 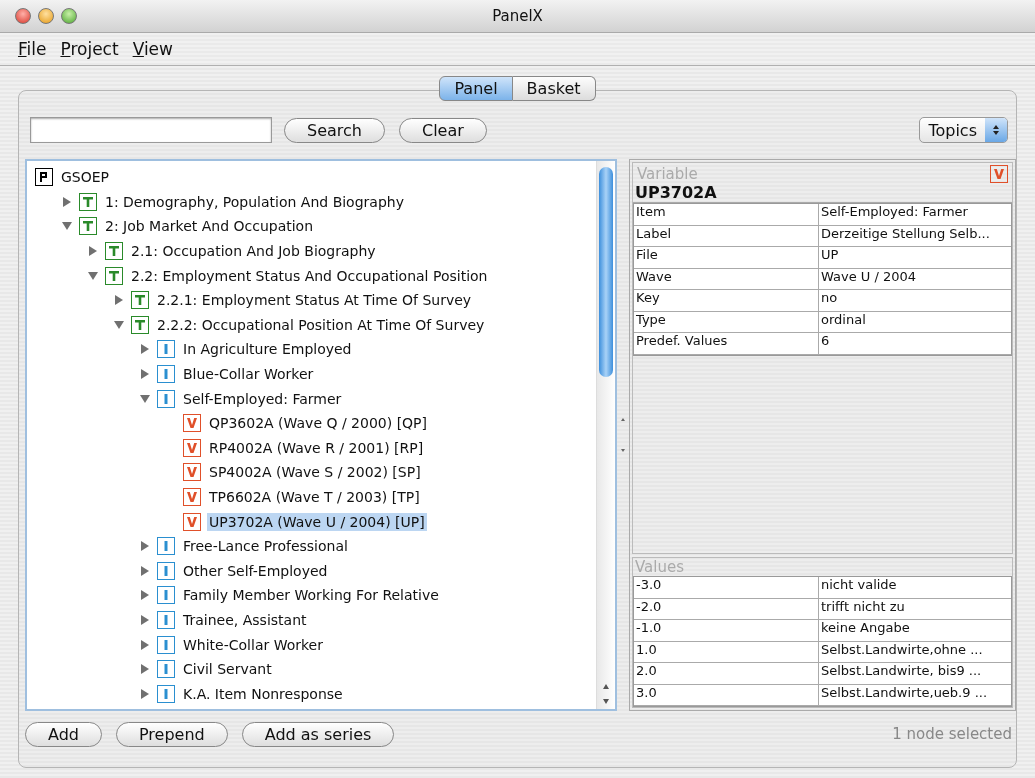 I want to click on menu-item: Project, so click(x=89, y=49).